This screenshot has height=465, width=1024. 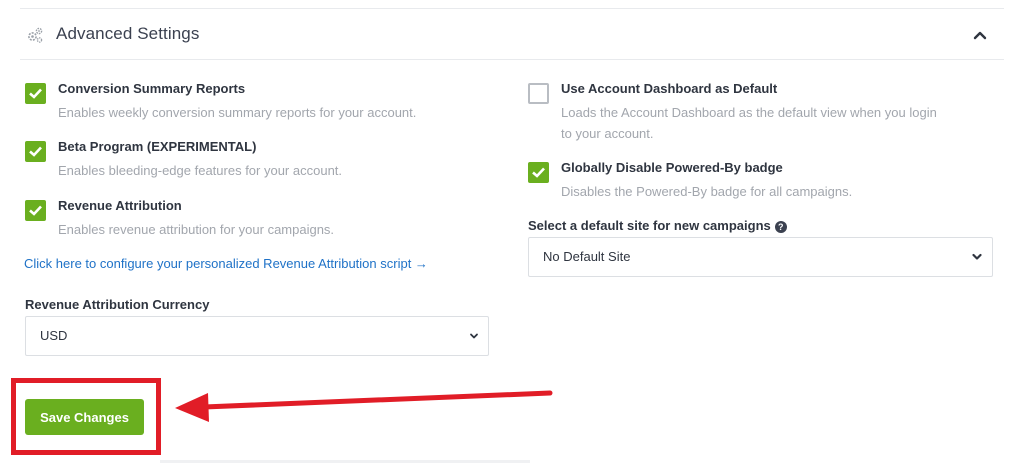 What do you see at coordinates (35, 35) in the screenshot?
I see `gears-icon` at bounding box center [35, 35].